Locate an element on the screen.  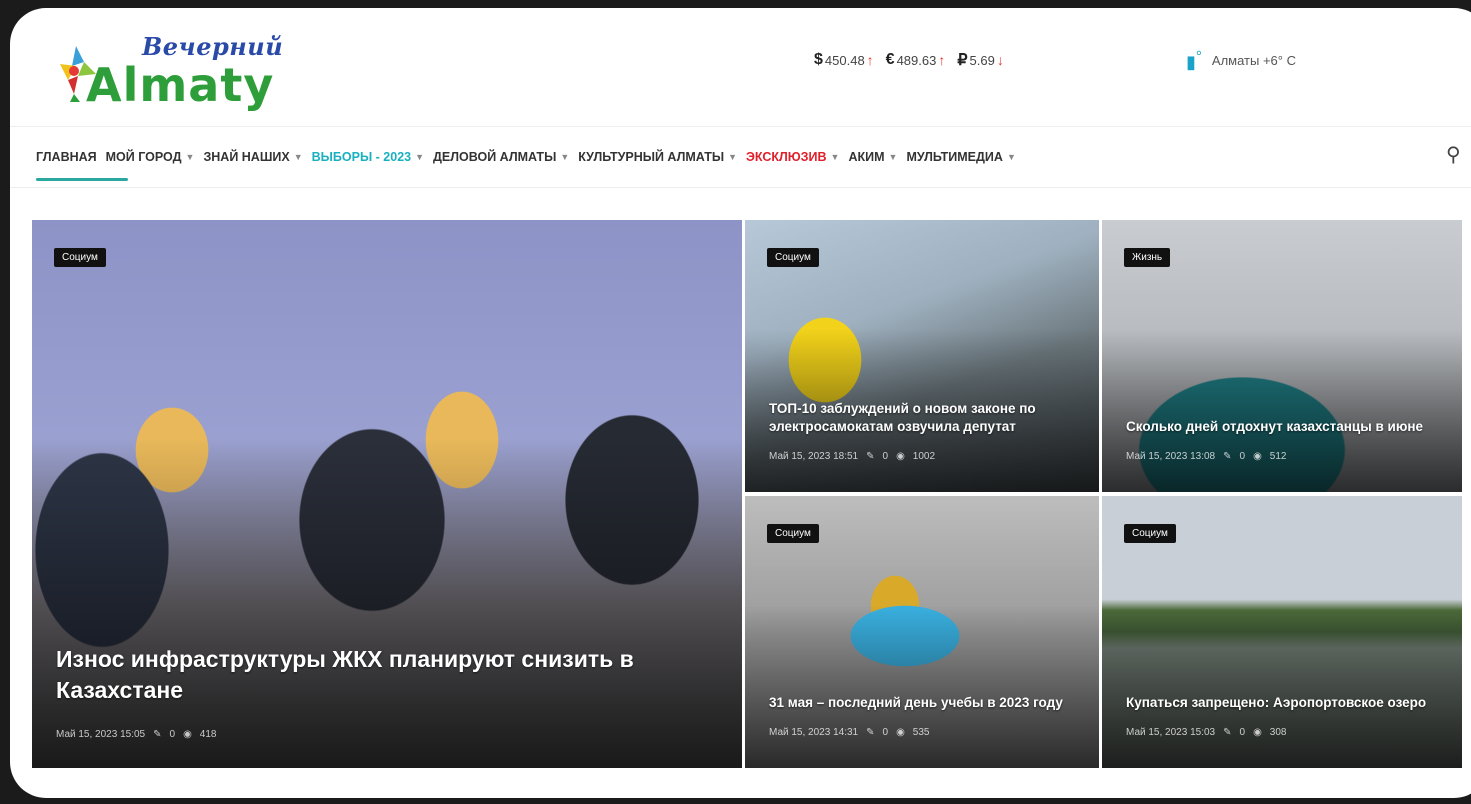
news-date: Май 15, 2023 15:03 is located at coordinates (1171, 732).